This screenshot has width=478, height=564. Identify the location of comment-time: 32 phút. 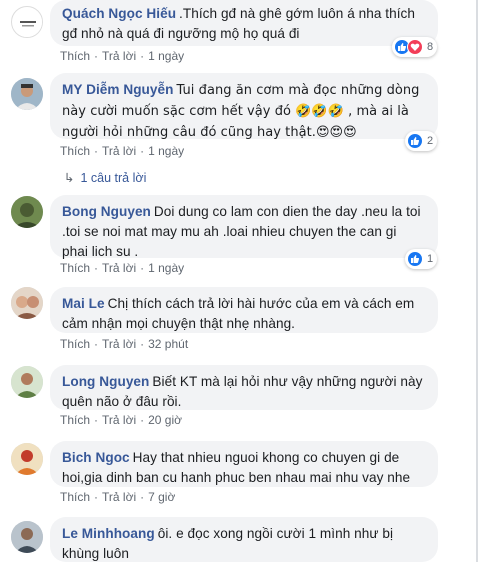
(168, 344).